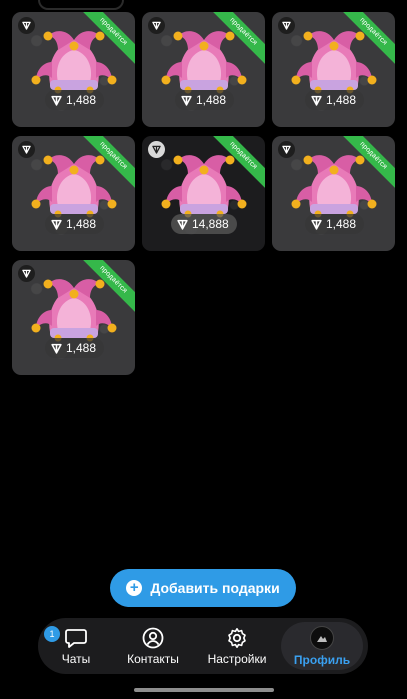 Image resolution: width=407 pixels, height=699 pixels. What do you see at coordinates (76, 658) in the screenshot?
I see `tab-label: Чаты` at bounding box center [76, 658].